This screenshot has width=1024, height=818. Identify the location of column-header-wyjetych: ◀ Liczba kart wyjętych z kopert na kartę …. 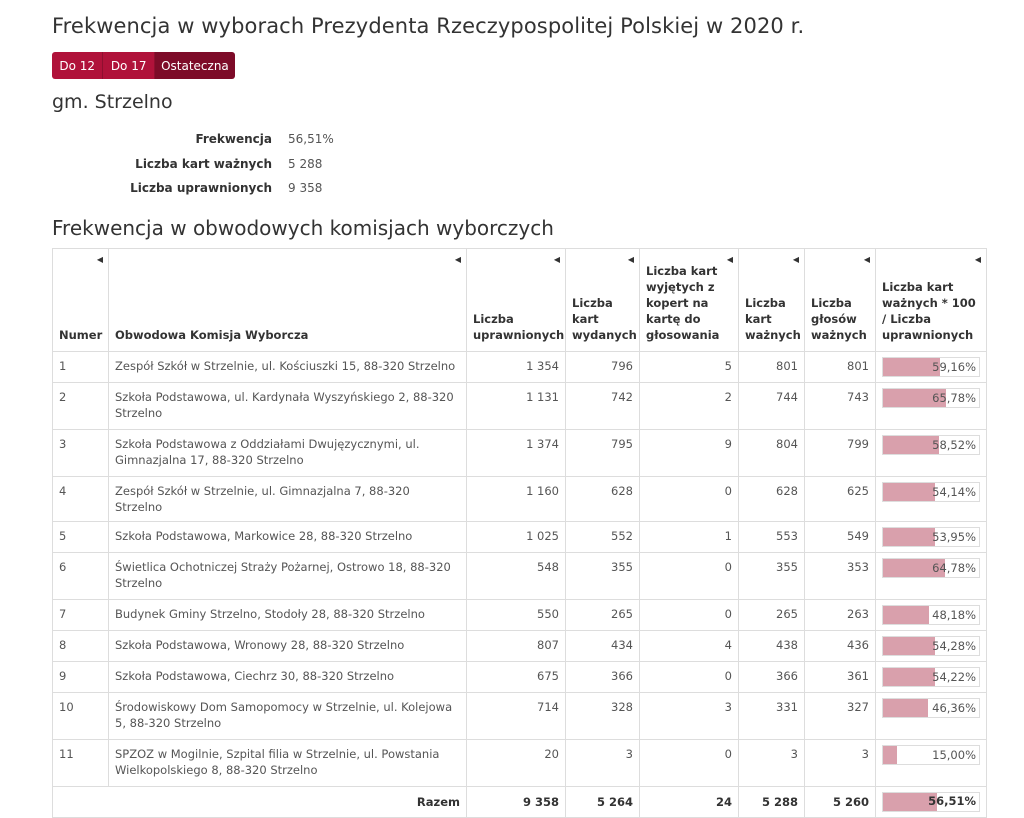
(689, 299).